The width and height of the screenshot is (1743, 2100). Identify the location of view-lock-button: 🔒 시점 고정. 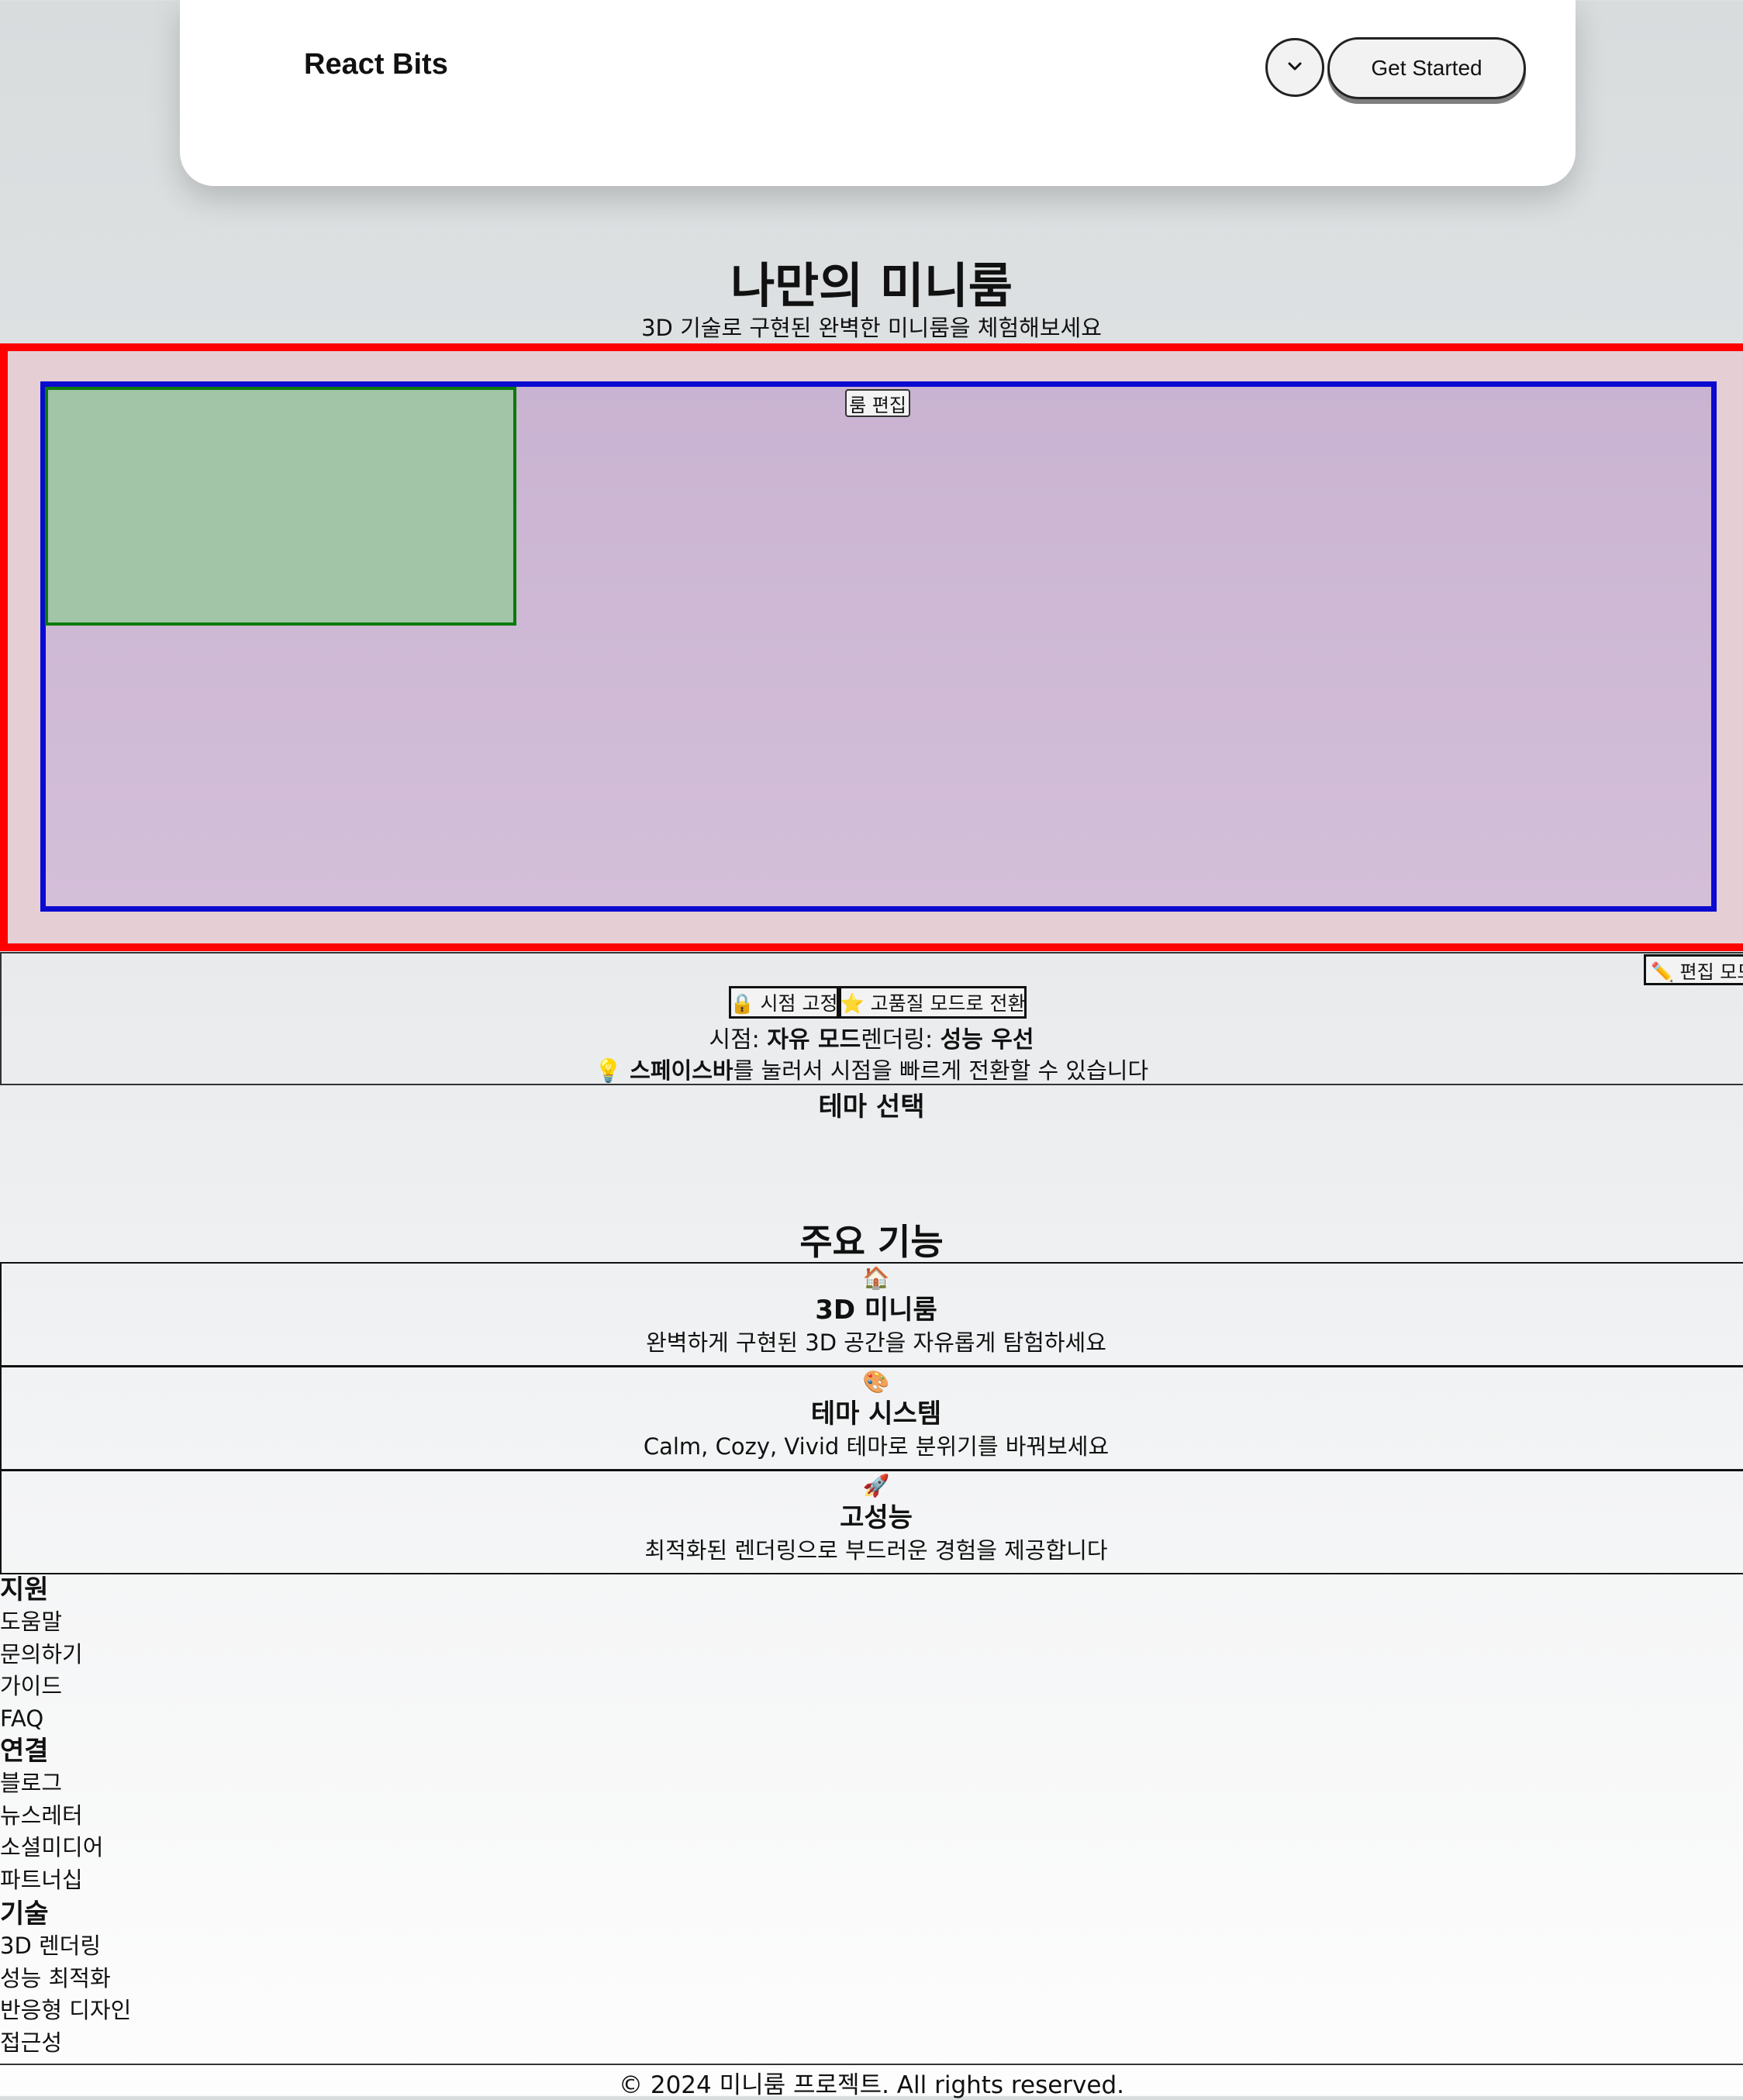
(784, 1003).